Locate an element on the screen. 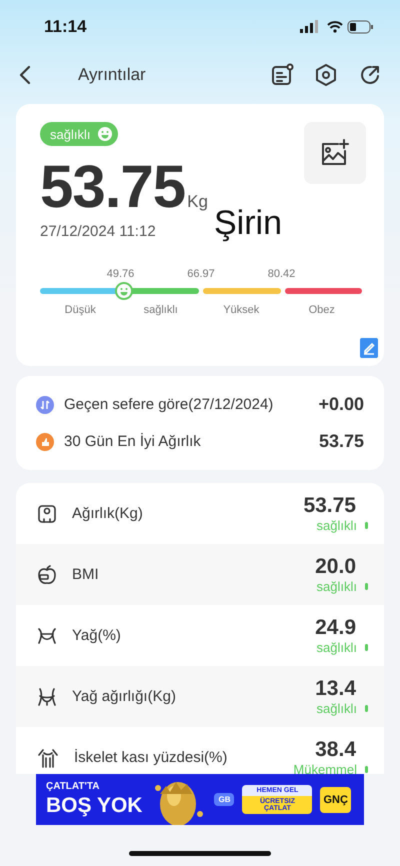 The image size is (400, 866). weight-unit: Kg is located at coordinates (197, 202).